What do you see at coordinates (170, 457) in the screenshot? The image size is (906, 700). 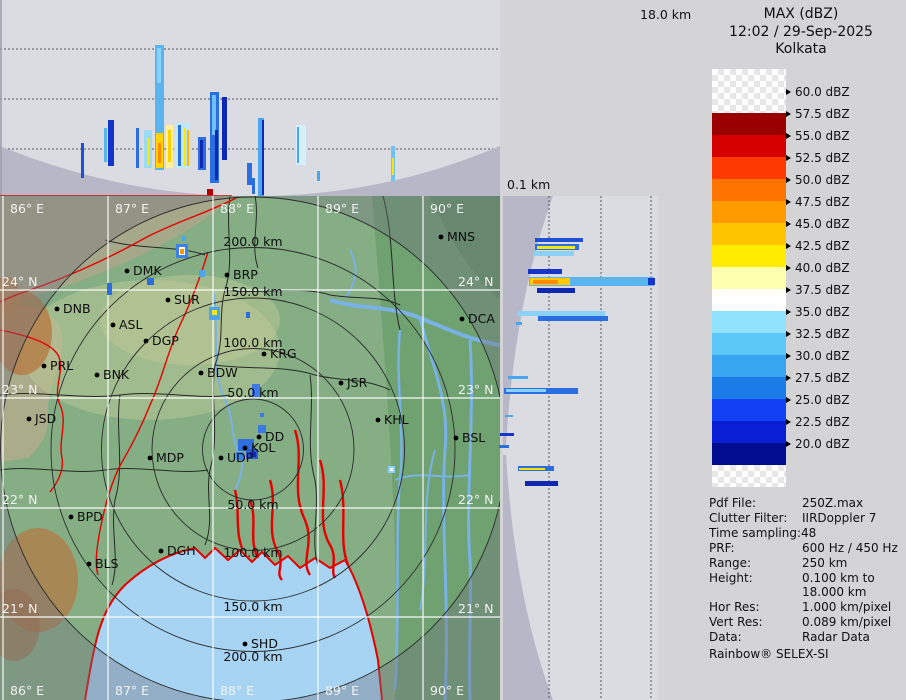 I see `city-label: MDP` at bounding box center [170, 457].